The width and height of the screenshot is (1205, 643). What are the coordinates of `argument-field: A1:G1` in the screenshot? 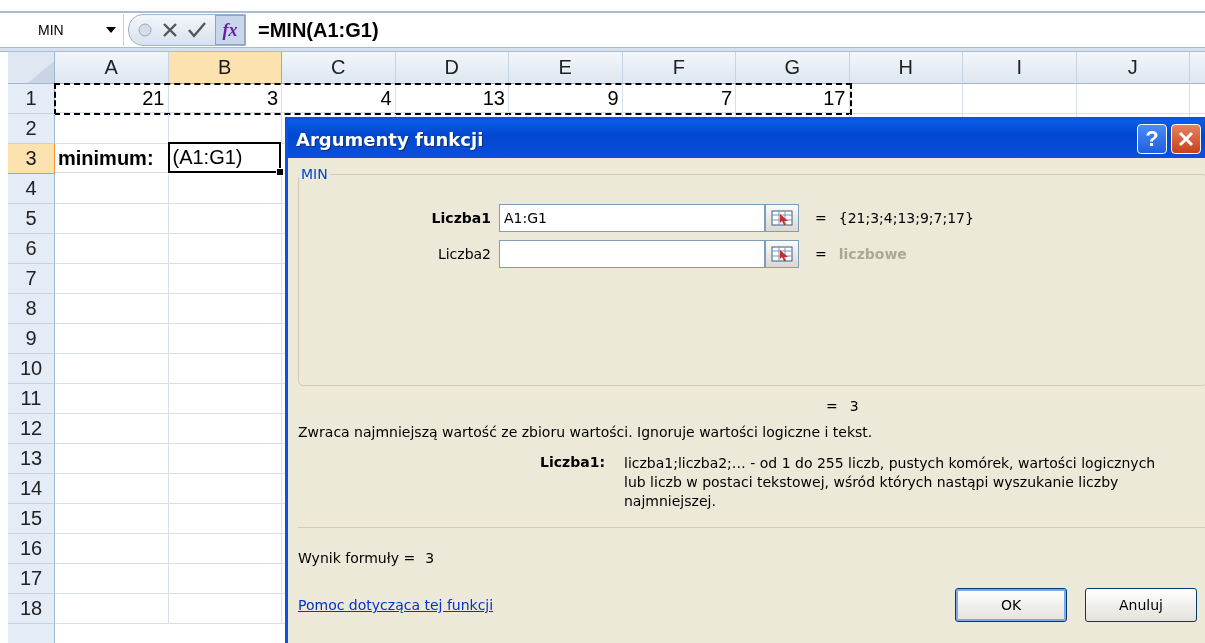 It's located at (632, 218).